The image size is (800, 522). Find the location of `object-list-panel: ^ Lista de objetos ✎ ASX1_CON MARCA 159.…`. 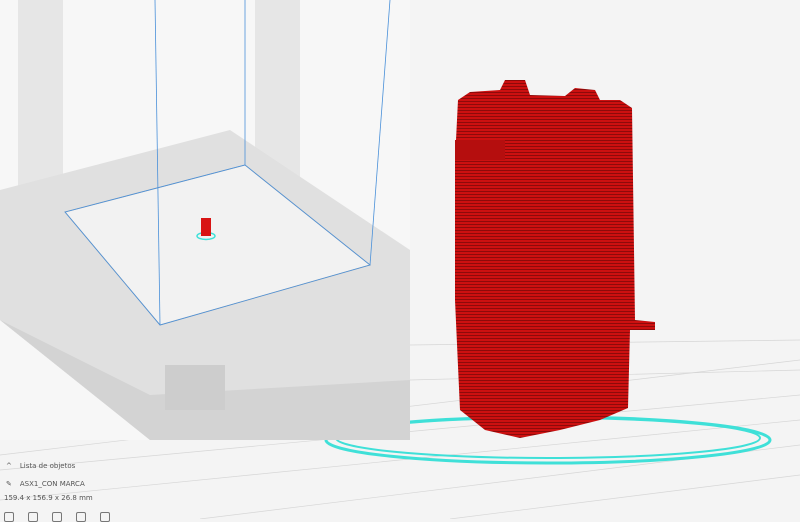

object-list-panel: ^ Lista de objetos ✎ ASX1_CON MARCA 159.… is located at coordinates (130, 484).